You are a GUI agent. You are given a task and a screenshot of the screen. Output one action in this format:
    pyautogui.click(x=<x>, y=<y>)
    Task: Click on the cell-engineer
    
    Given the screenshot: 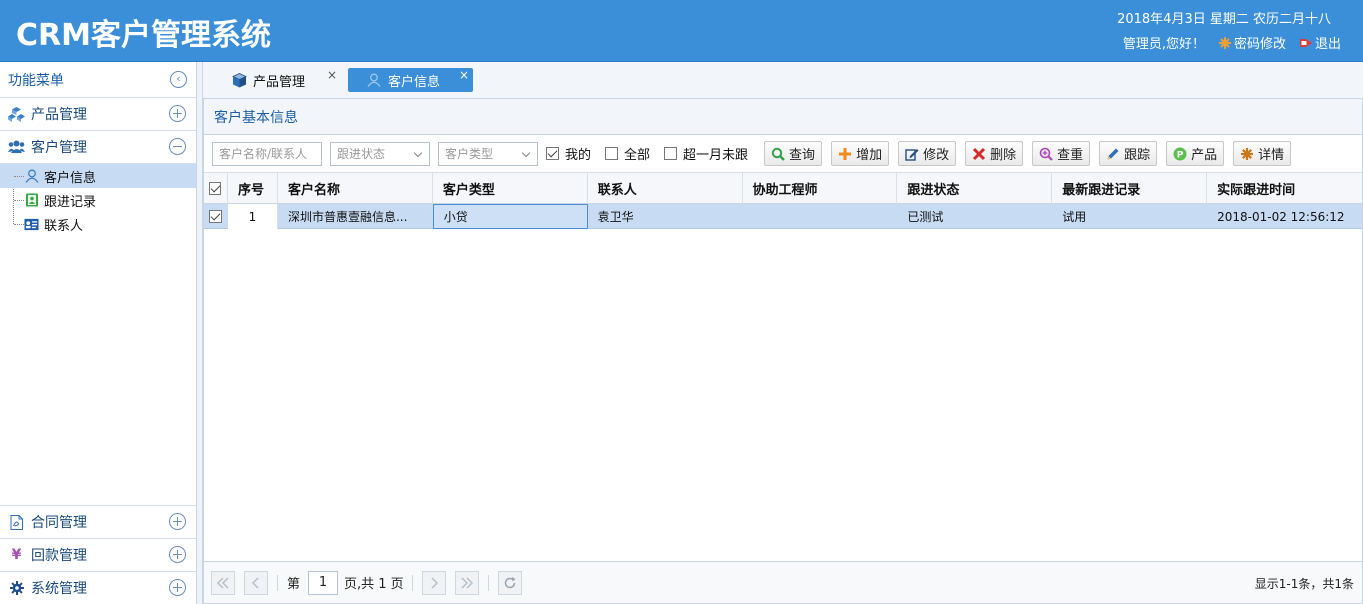 What is the action you would take?
    pyautogui.click(x=820, y=216)
    